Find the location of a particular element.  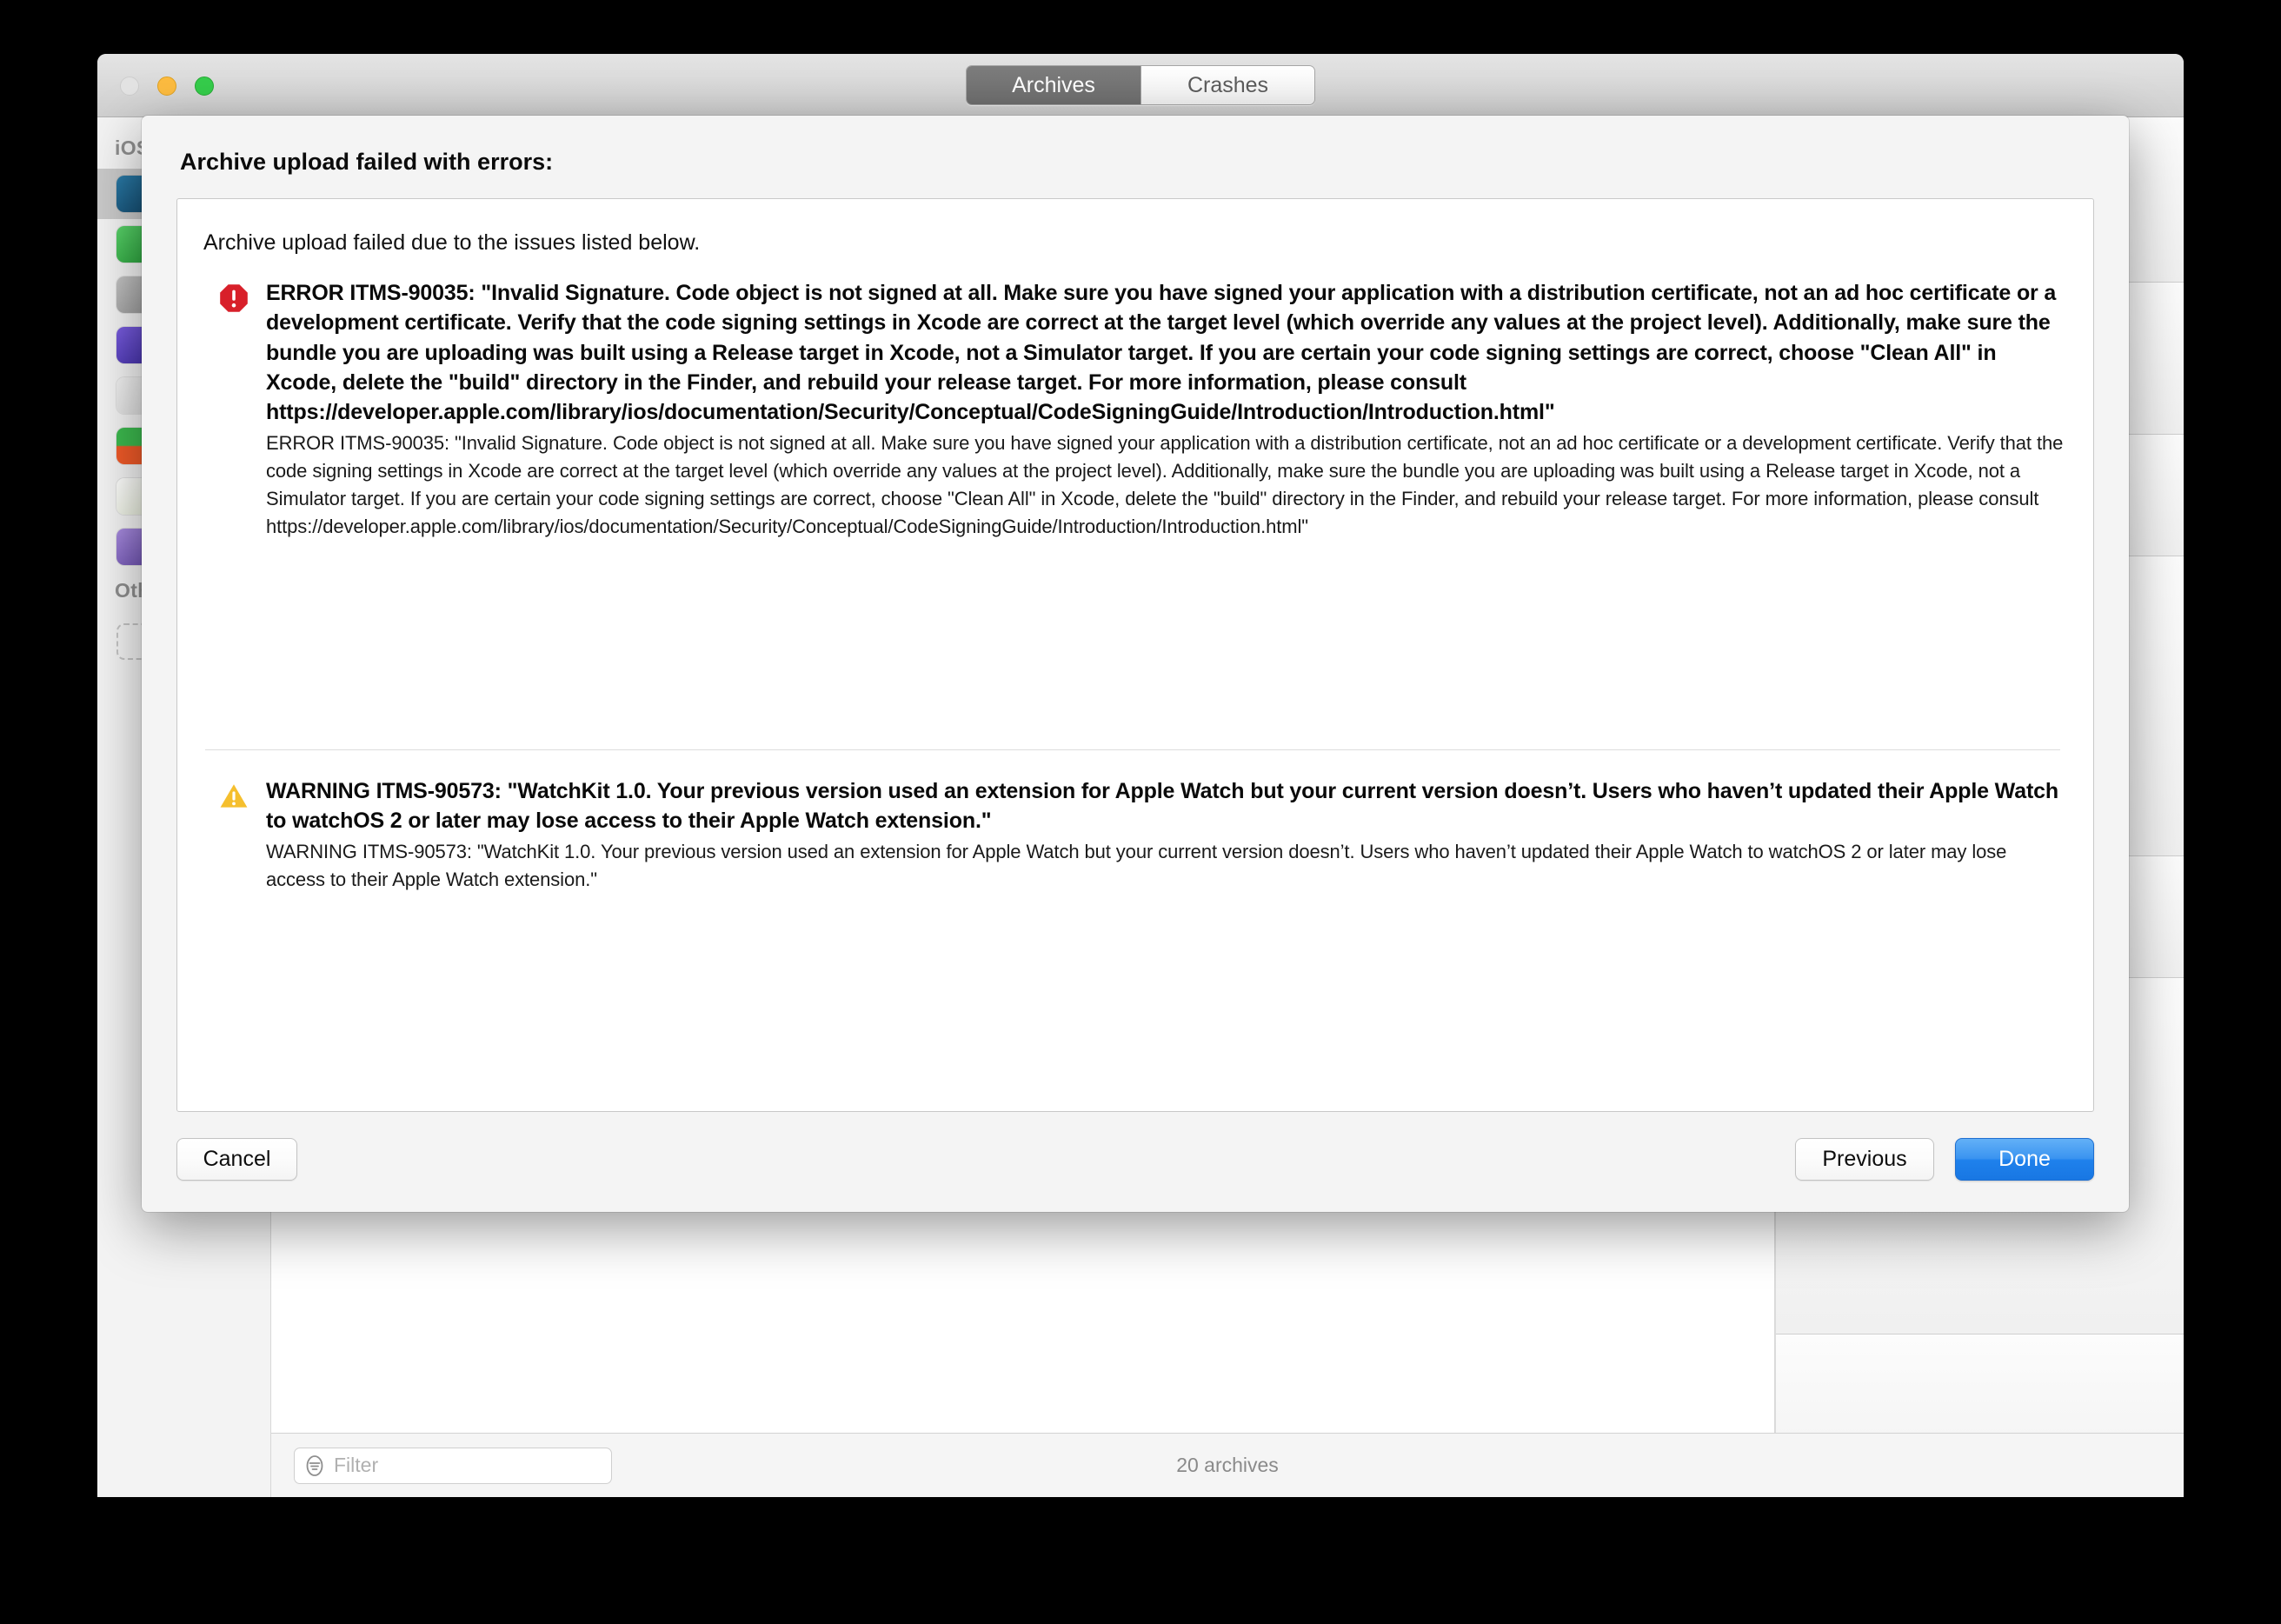

traffic-light-group is located at coordinates (167, 86).